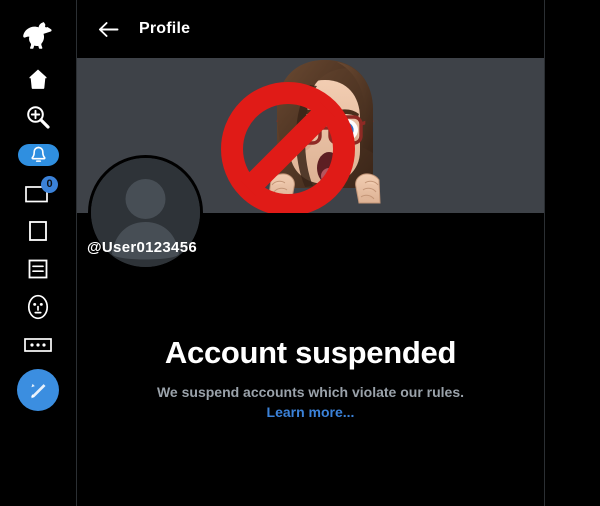 Image resolution: width=600 pixels, height=506 pixels. I want to click on profile-header: Profile, so click(310, 29).